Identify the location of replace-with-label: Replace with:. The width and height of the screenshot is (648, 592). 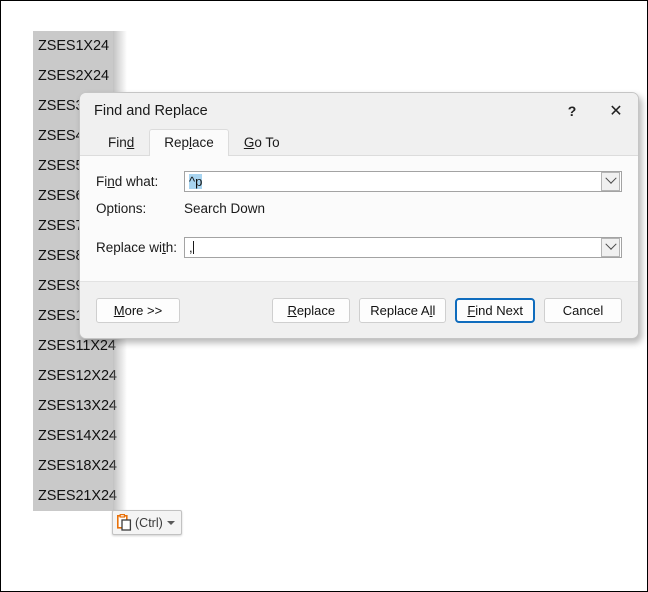
(137, 247).